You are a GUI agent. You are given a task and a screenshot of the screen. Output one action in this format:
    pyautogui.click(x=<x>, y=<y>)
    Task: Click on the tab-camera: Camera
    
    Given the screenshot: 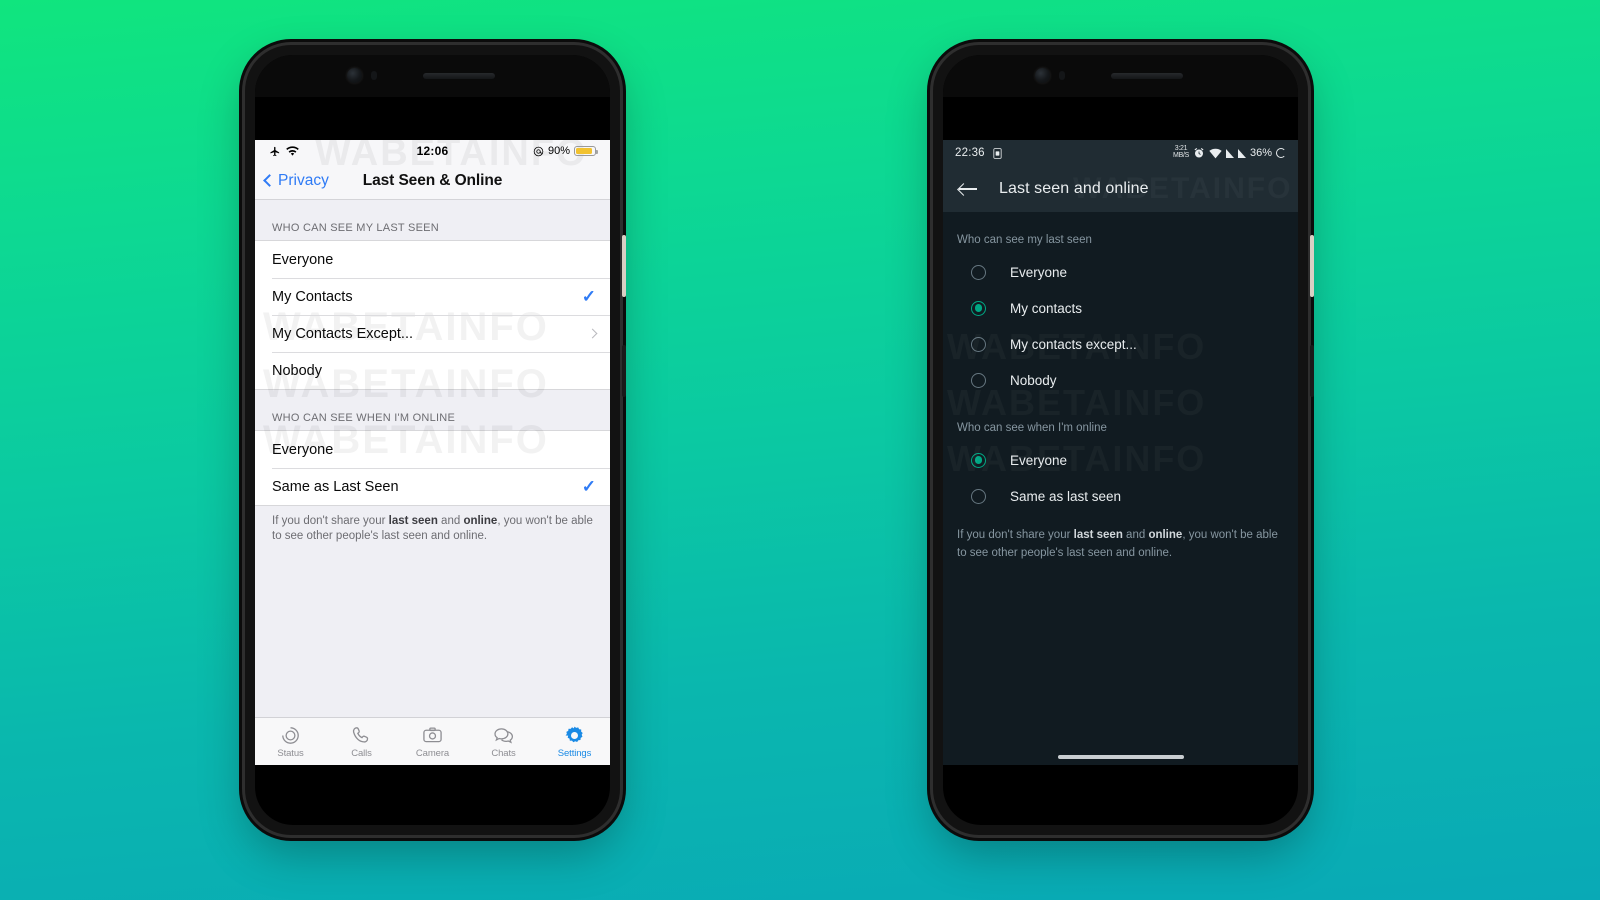 What is the action you would take?
    pyautogui.click(x=432, y=741)
    